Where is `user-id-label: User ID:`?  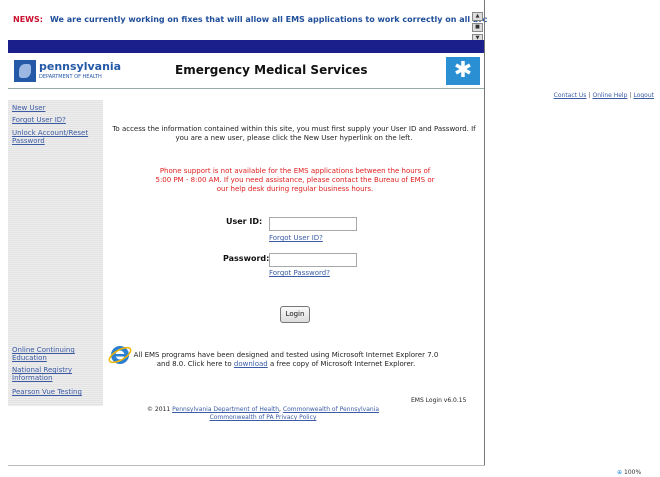 user-id-label: User ID: is located at coordinates (244, 221).